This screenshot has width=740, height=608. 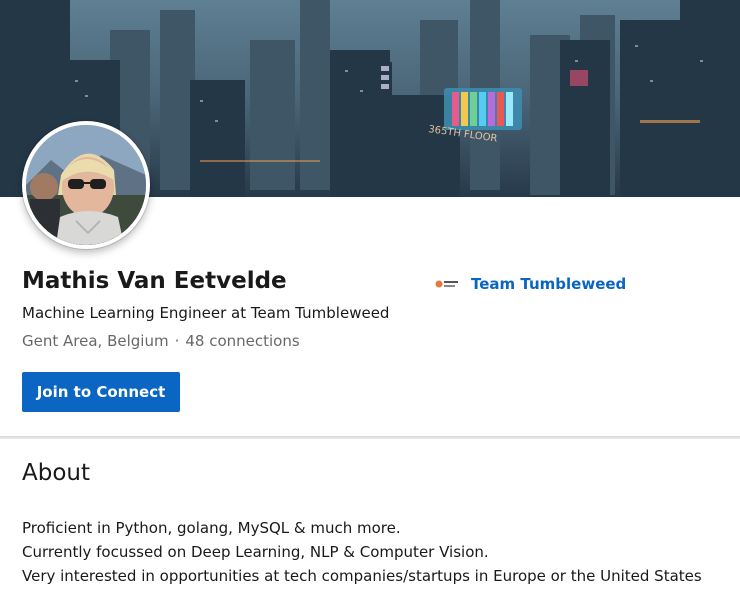 What do you see at coordinates (242, 341) in the screenshot?
I see `profile-connections: 48 connections` at bounding box center [242, 341].